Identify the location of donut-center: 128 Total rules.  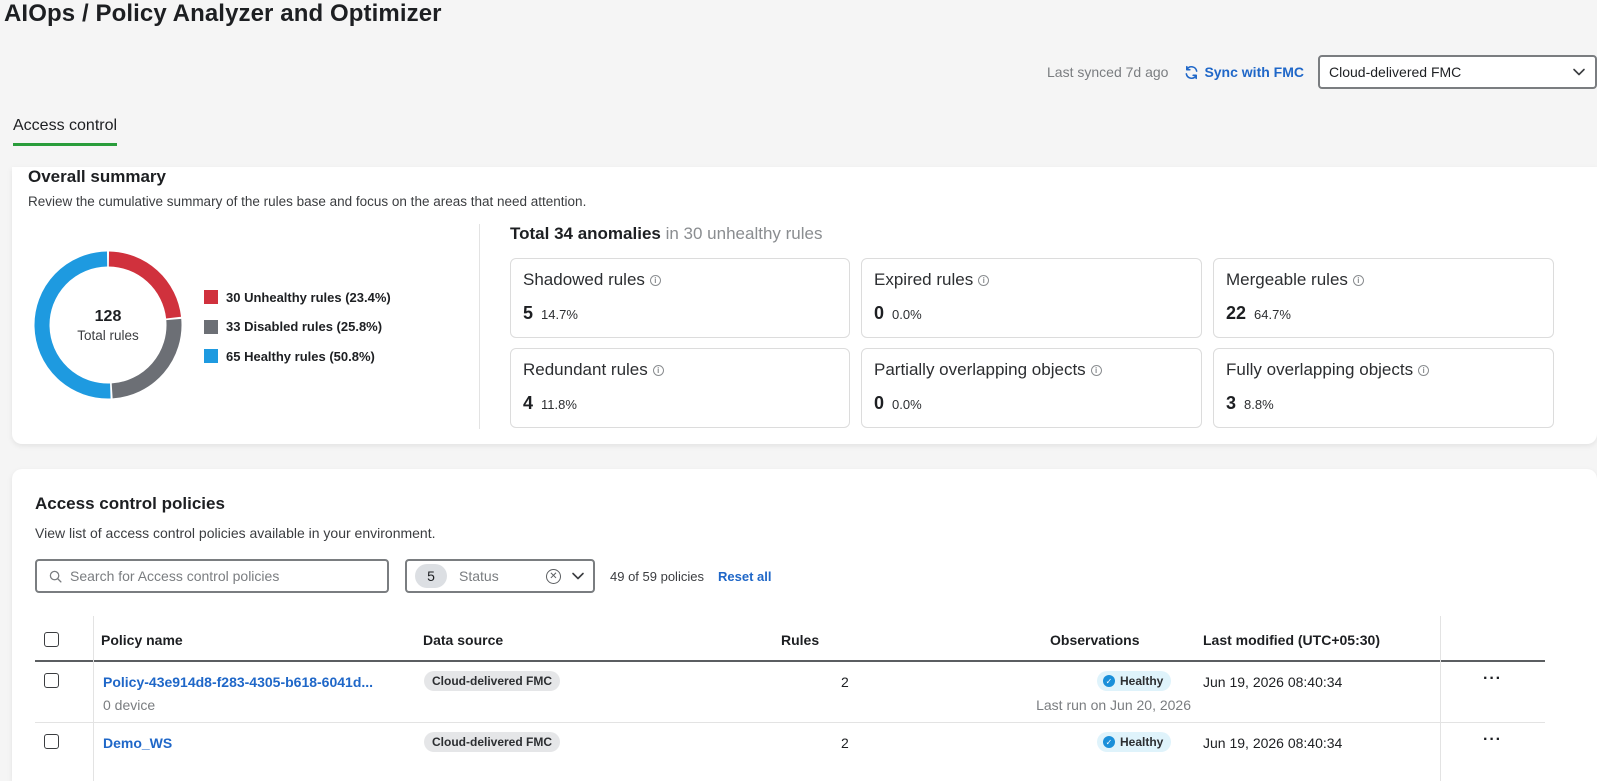
(108, 325).